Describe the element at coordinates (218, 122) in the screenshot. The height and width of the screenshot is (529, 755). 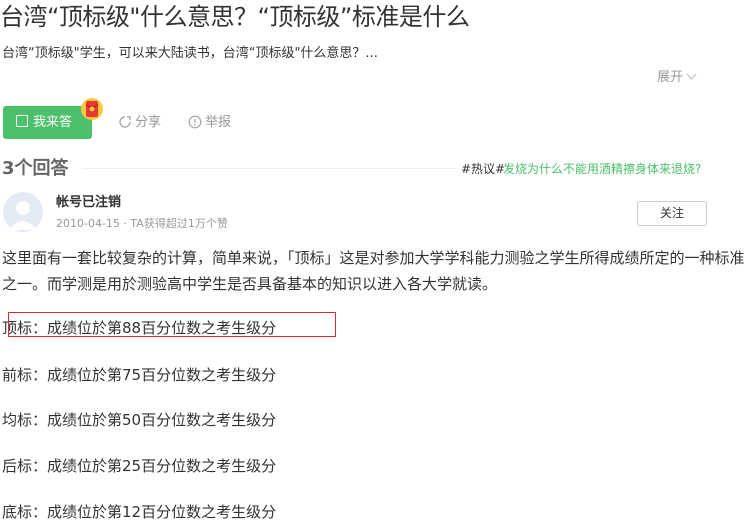
I see `report-label: 举报` at that location.